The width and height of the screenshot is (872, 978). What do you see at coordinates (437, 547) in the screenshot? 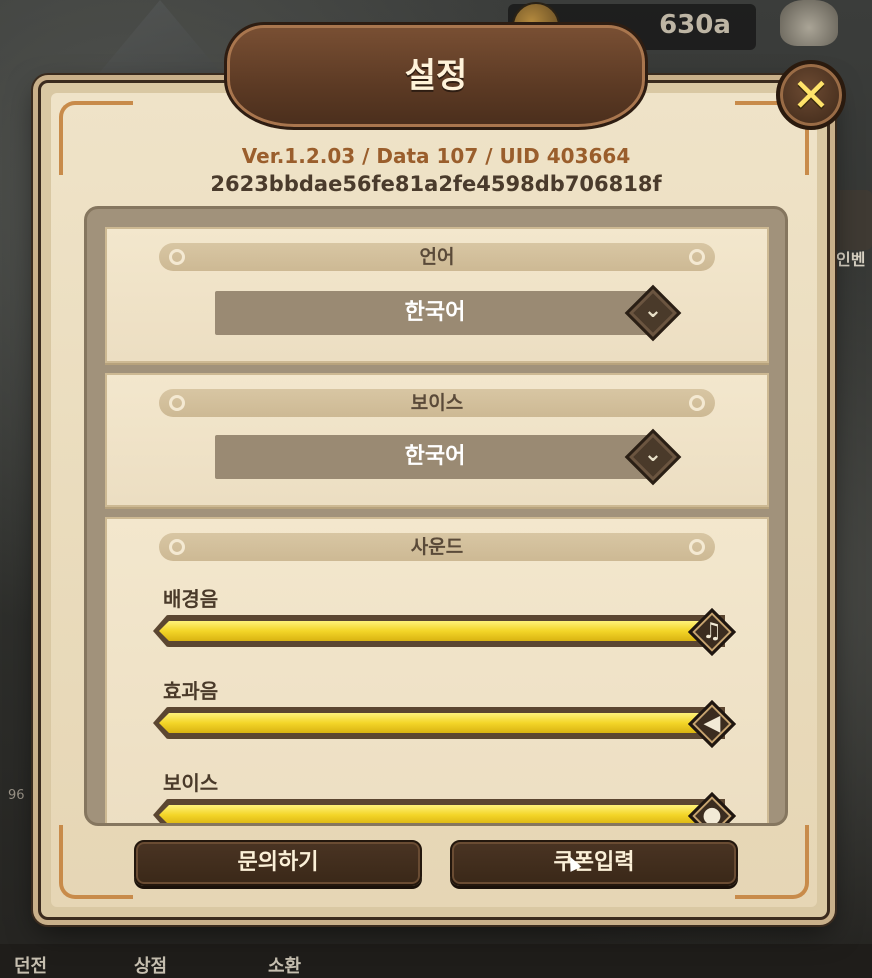
I see `sound-header: 사운드` at bounding box center [437, 547].